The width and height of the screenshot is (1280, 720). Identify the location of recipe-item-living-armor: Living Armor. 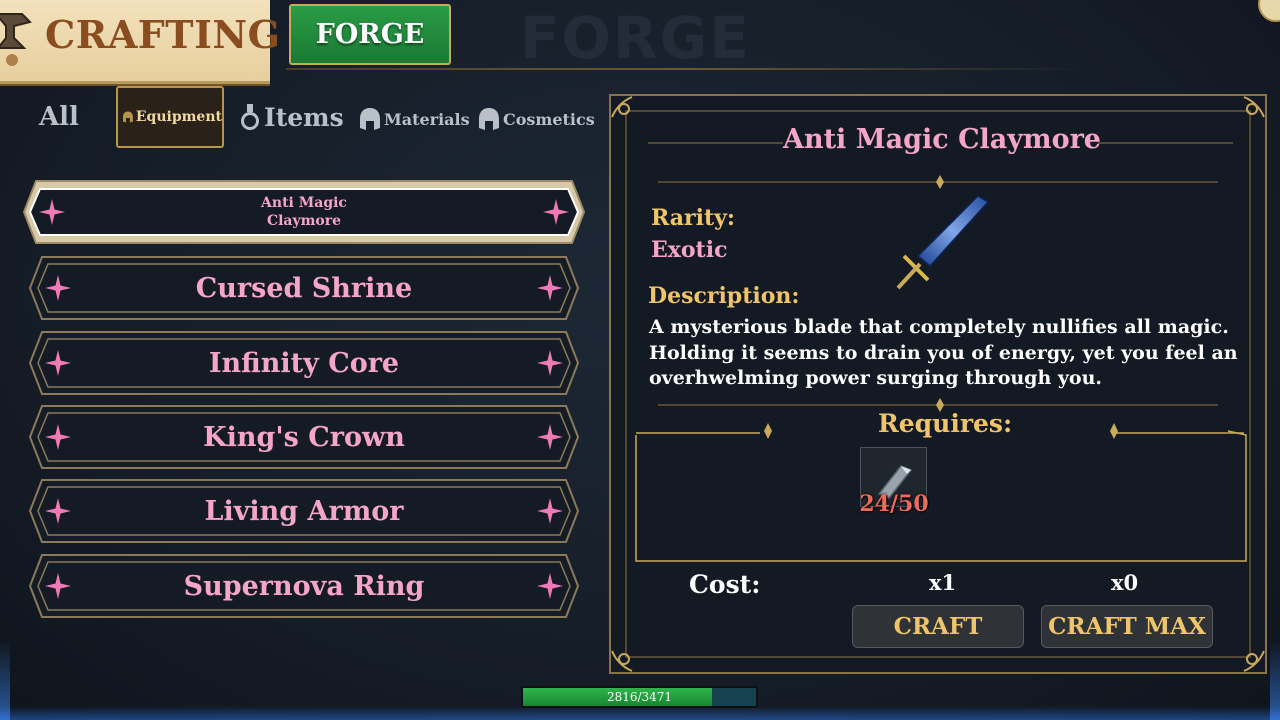
(304, 511).